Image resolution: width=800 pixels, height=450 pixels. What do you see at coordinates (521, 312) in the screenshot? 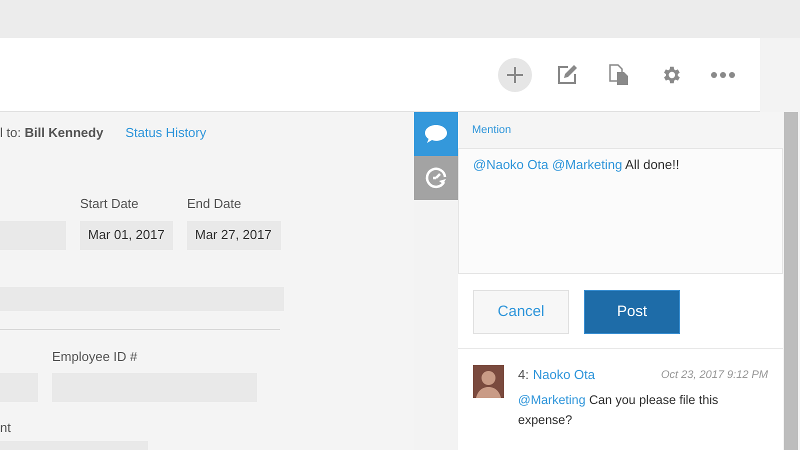
I see `cancel-button: Cancel` at bounding box center [521, 312].